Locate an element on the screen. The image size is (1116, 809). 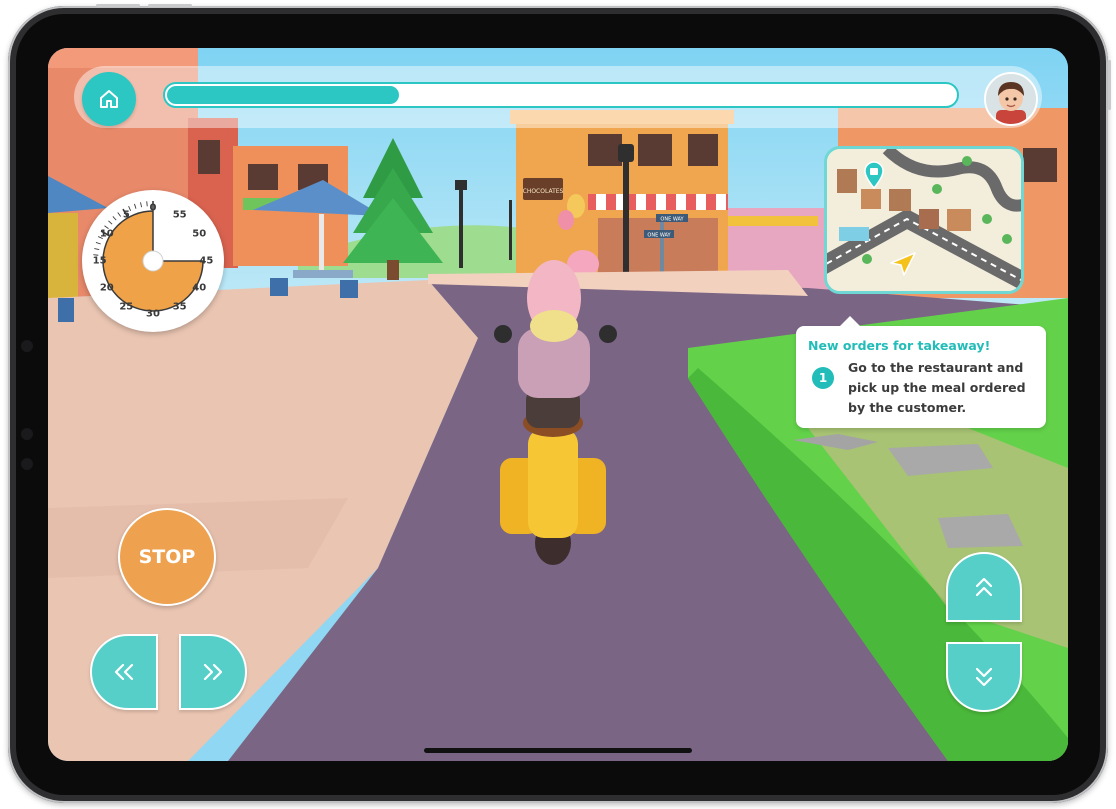
shop-window is located at coordinates (658, 248).